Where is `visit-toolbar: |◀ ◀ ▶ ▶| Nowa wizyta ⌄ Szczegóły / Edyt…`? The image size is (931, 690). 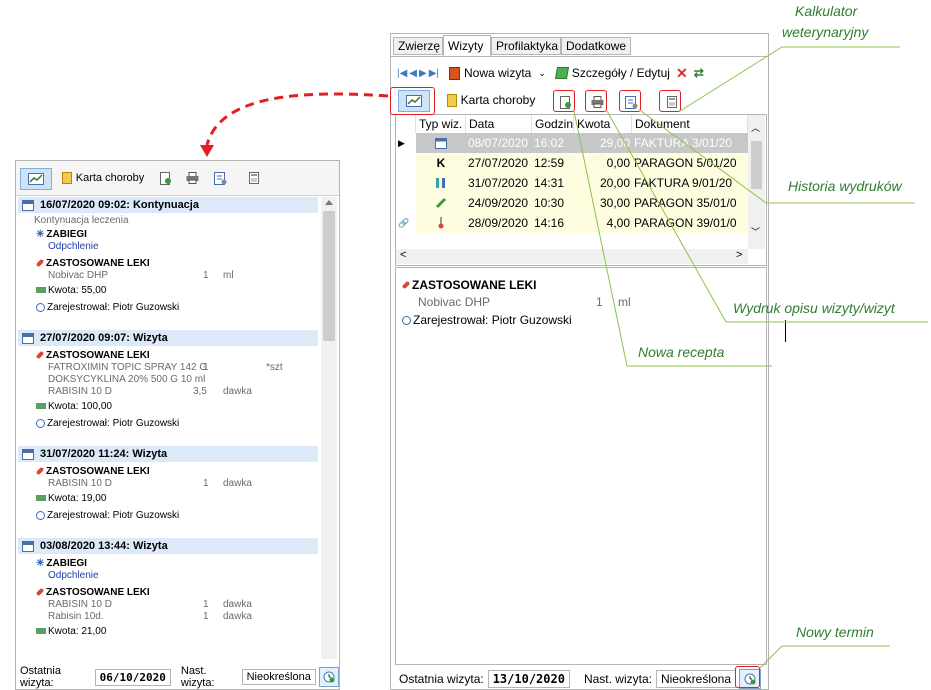
visit-toolbar: |◀ ◀ ▶ ▶| Nowa wizyta ⌄ Szczegóły / Edyt… is located at coordinates (550, 73).